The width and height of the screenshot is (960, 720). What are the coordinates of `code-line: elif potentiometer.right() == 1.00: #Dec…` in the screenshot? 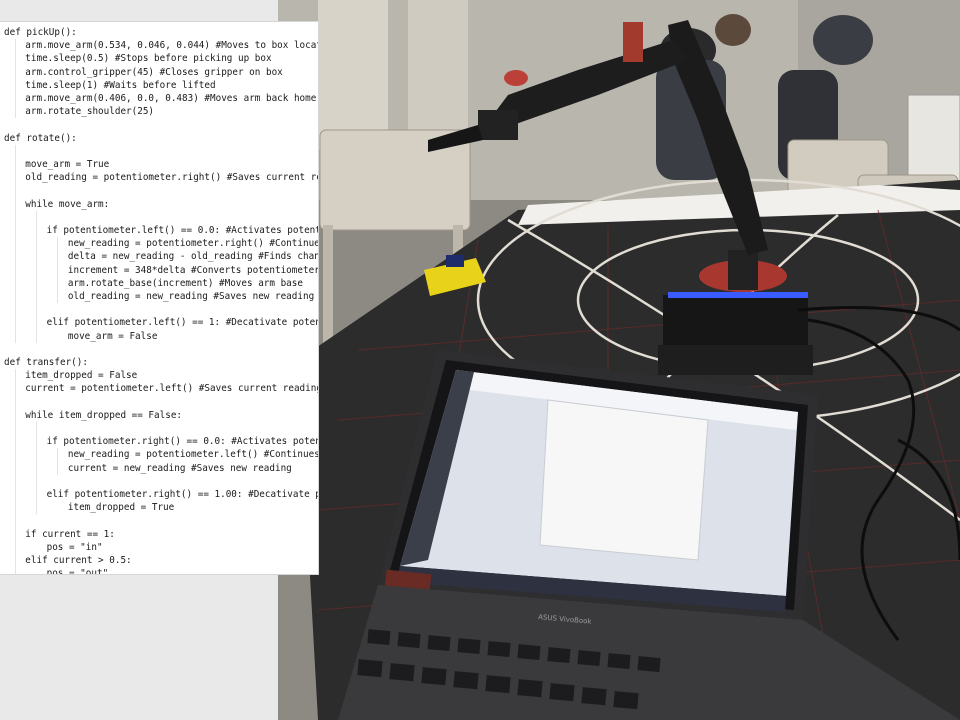 It's located at (182, 494).